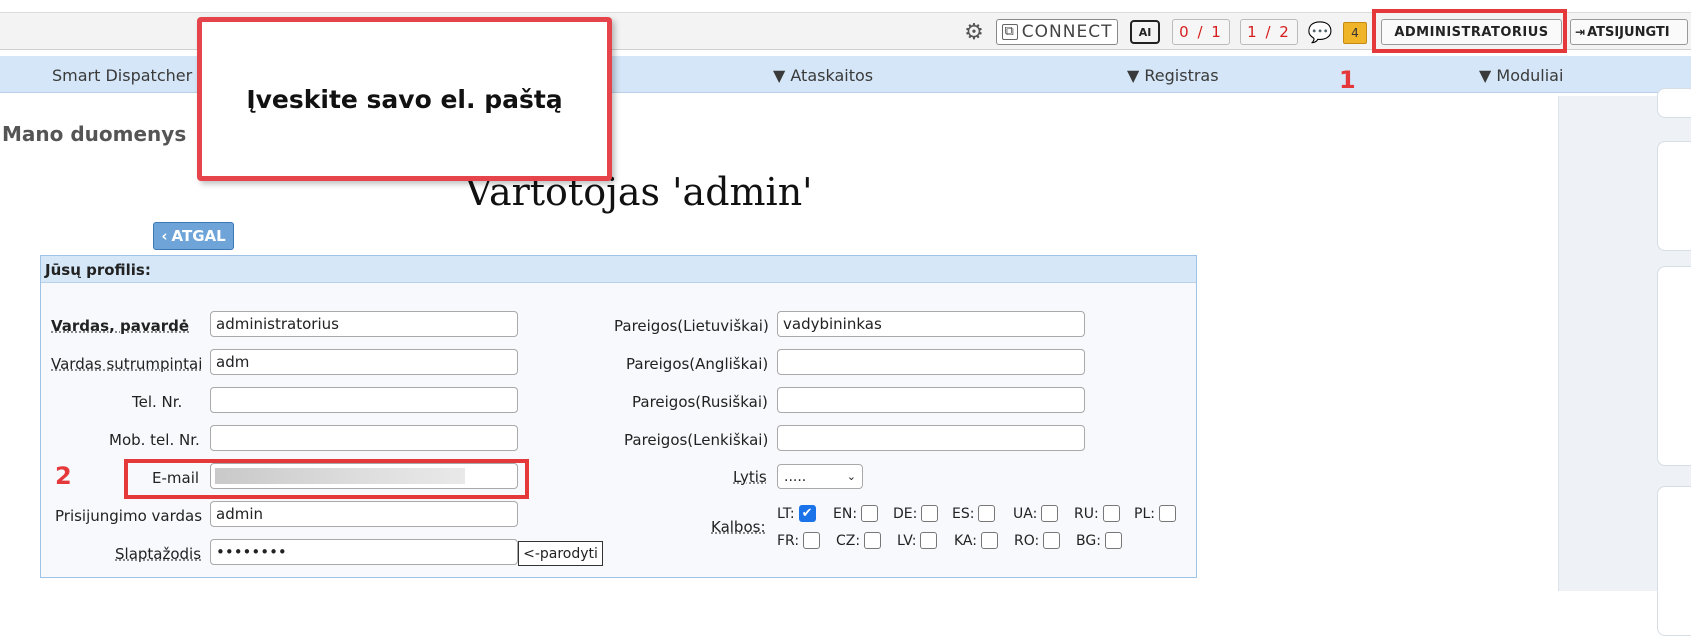 This screenshot has height=636, width=1691. I want to click on phone-input, so click(364, 400).